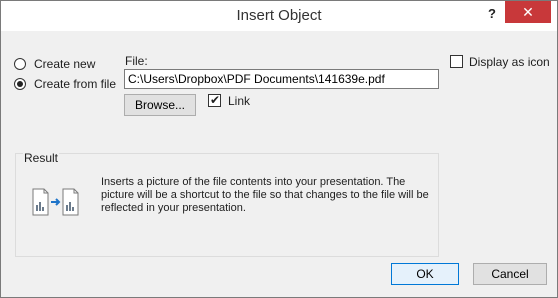 The image size is (558, 298). What do you see at coordinates (509, 62) in the screenshot?
I see `display-as-icon-label: Display as icon` at bounding box center [509, 62].